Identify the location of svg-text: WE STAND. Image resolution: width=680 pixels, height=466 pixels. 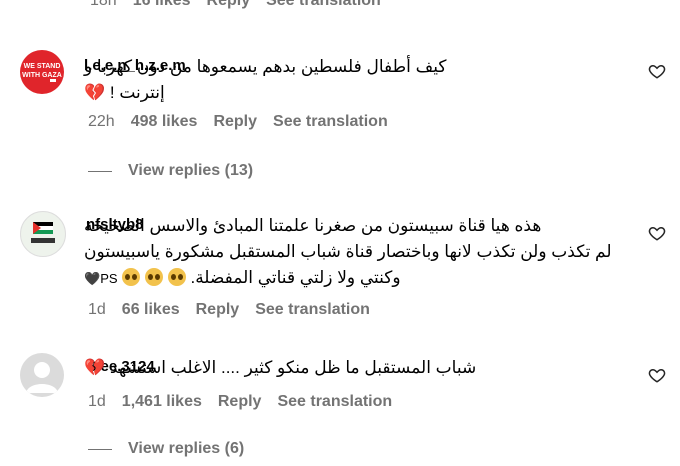
(42, 66).